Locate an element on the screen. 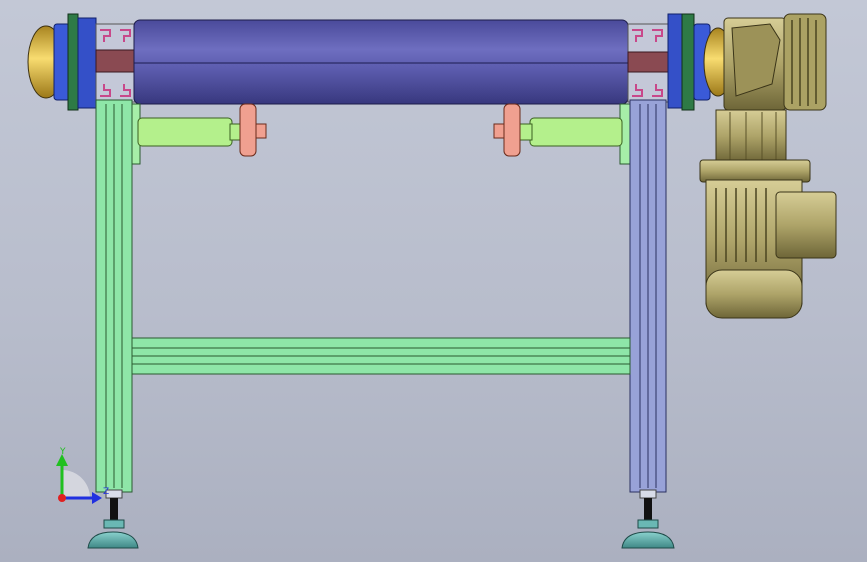 The image size is (867, 562). right-leg is located at coordinates (648, 296).